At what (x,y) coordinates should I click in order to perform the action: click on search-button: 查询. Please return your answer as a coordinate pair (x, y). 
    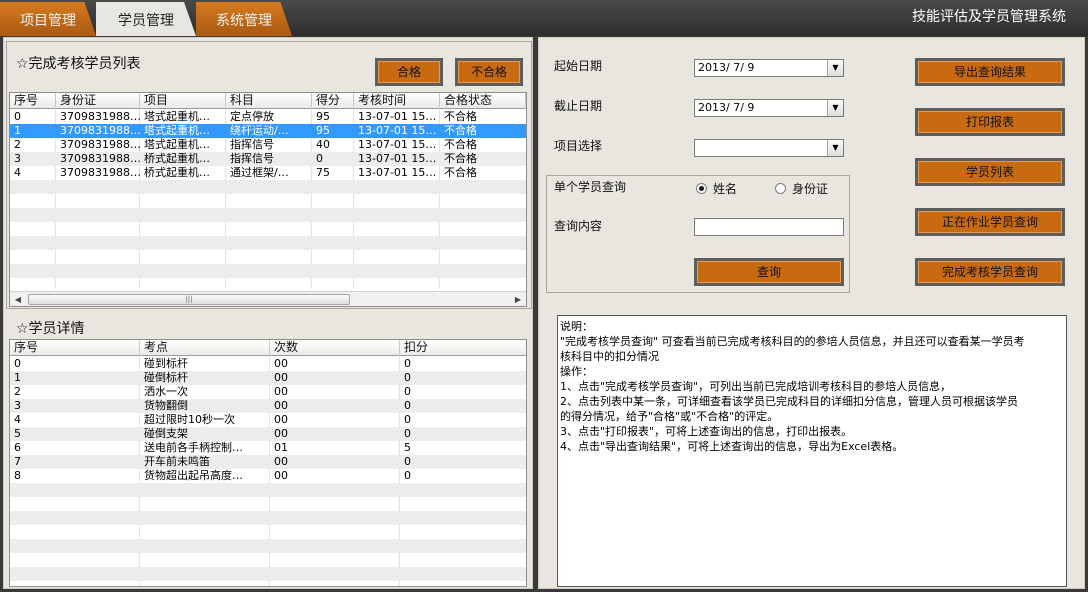
    Looking at the image, I should click on (769, 272).